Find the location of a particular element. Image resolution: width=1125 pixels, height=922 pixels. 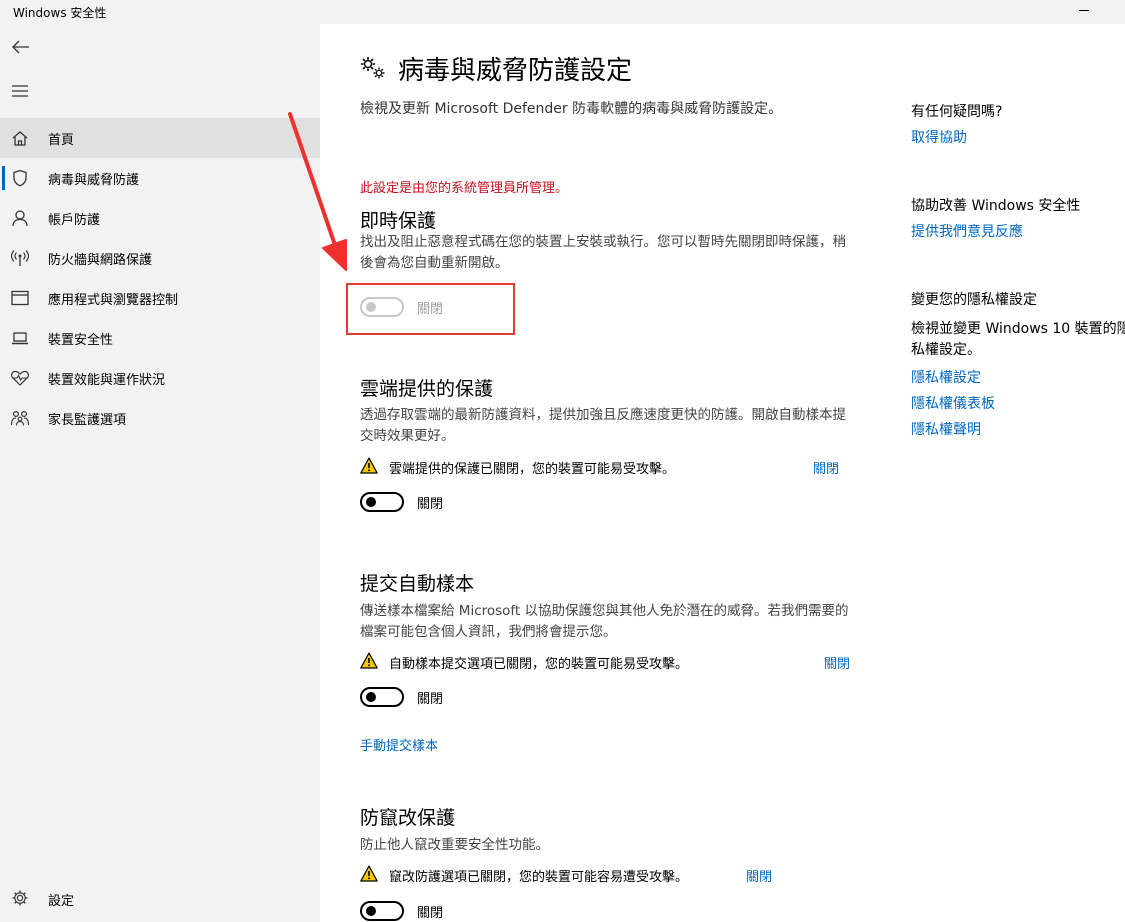

sidebar-item-label: 裝置效能與運作狀況 is located at coordinates (107, 380).